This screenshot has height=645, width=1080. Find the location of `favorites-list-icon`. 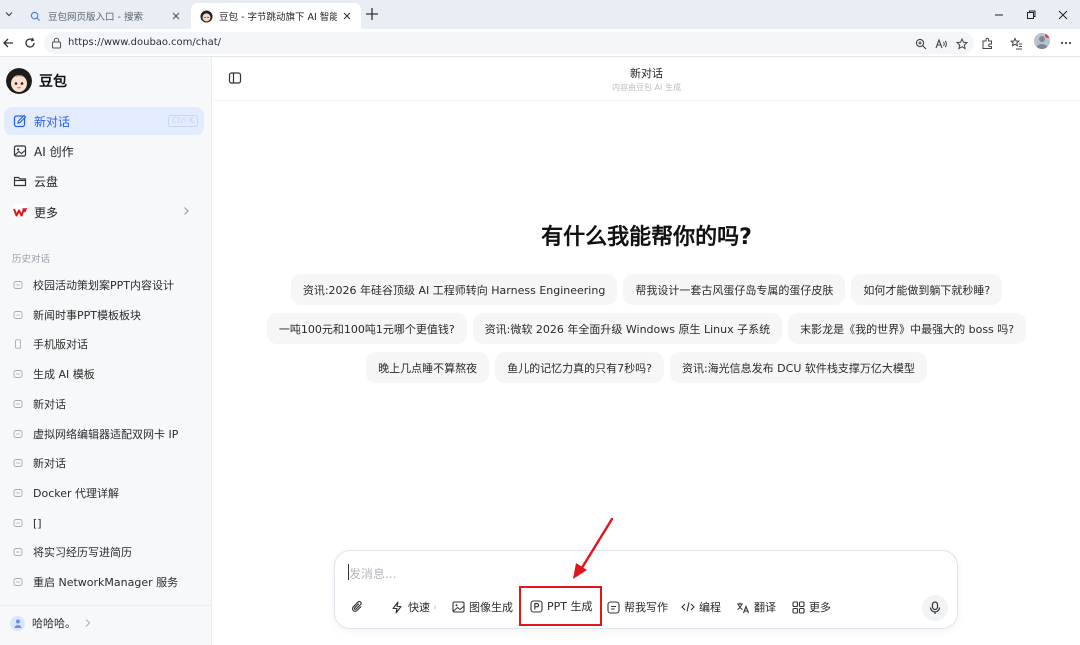

favorites-list-icon is located at coordinates (1016, 43).